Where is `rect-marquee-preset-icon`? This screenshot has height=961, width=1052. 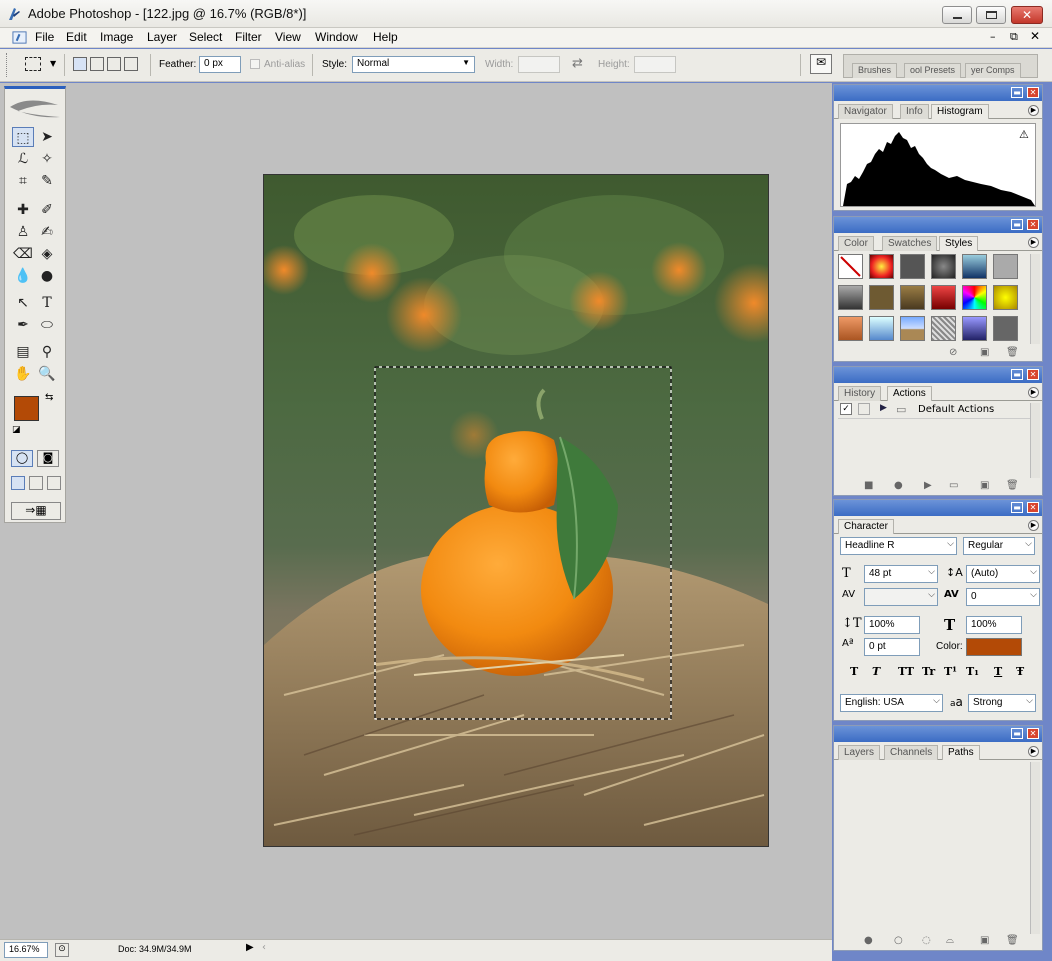
rect-marquee-preset-icon is located at coordinates (33, 64).